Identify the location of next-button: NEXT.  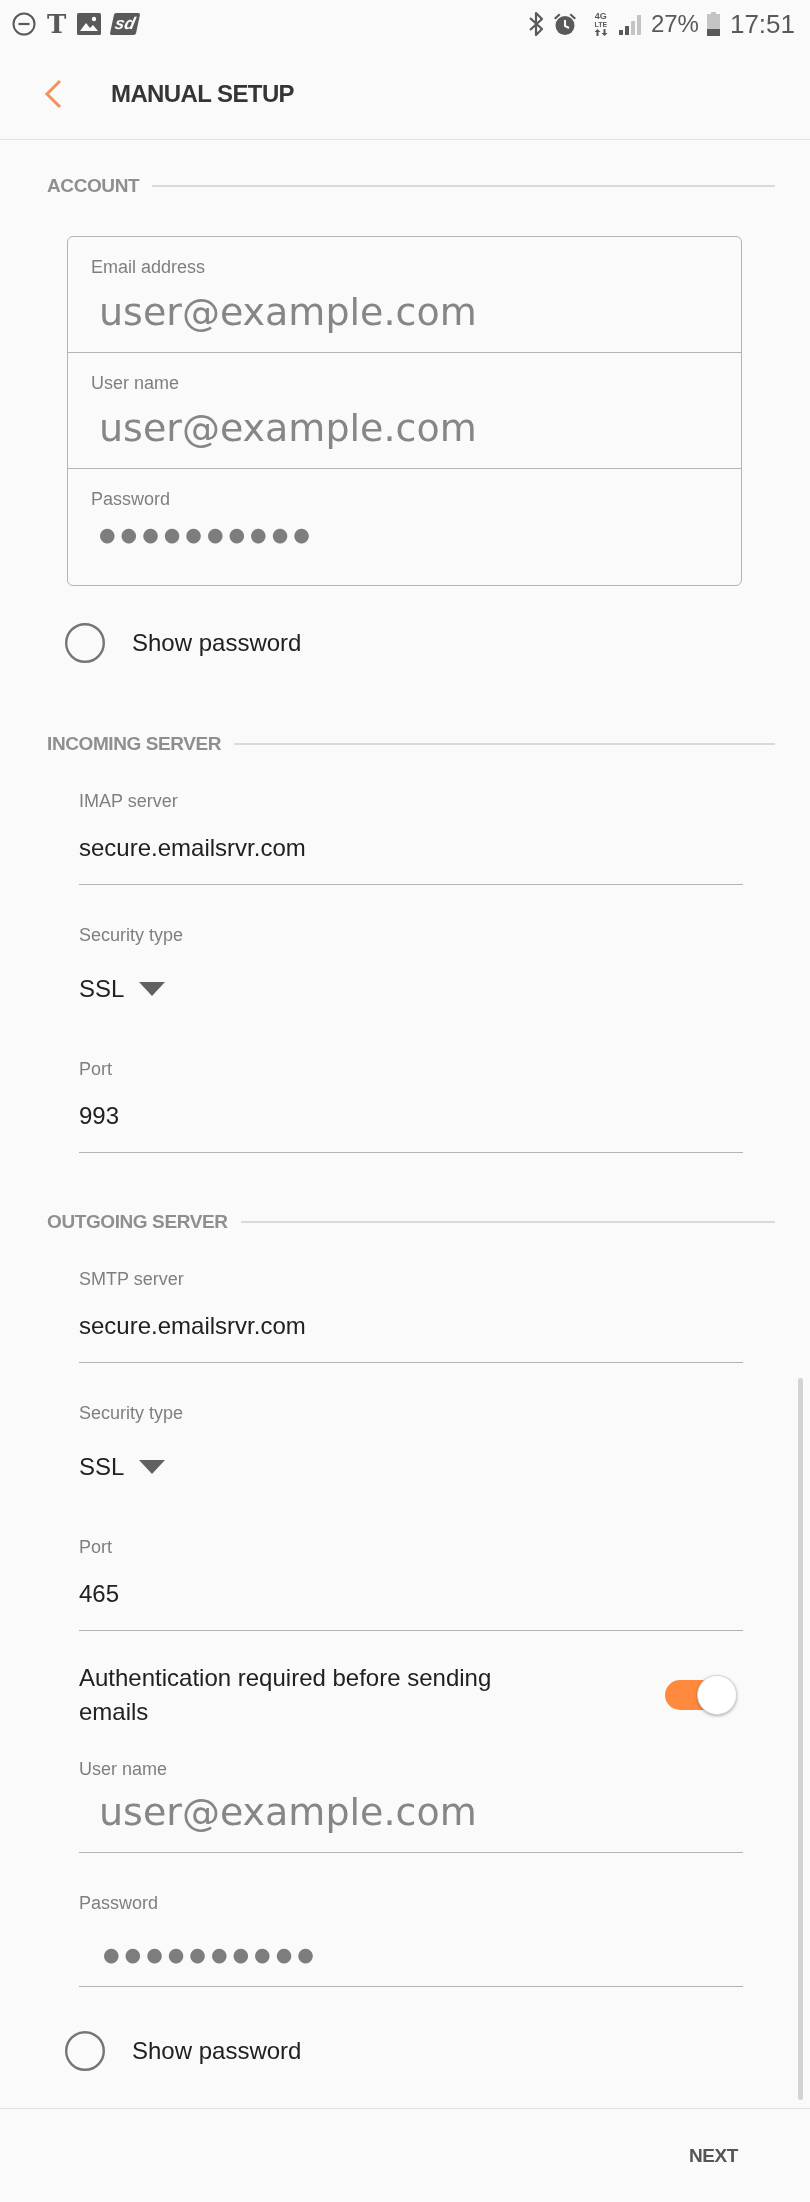
(713, 2155).